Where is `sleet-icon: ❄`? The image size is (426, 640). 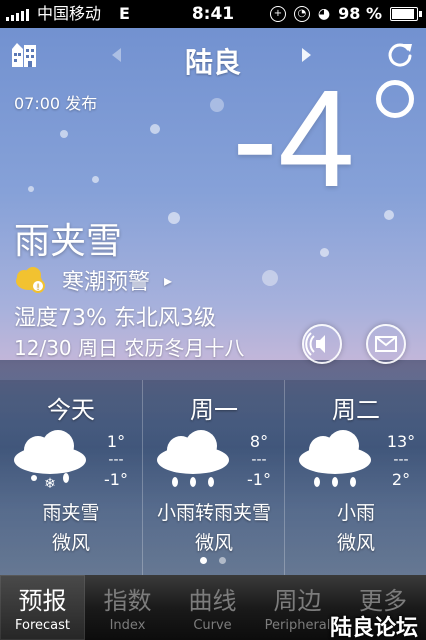
sleet-icon: ❄ is located at coordinates (50, 461).